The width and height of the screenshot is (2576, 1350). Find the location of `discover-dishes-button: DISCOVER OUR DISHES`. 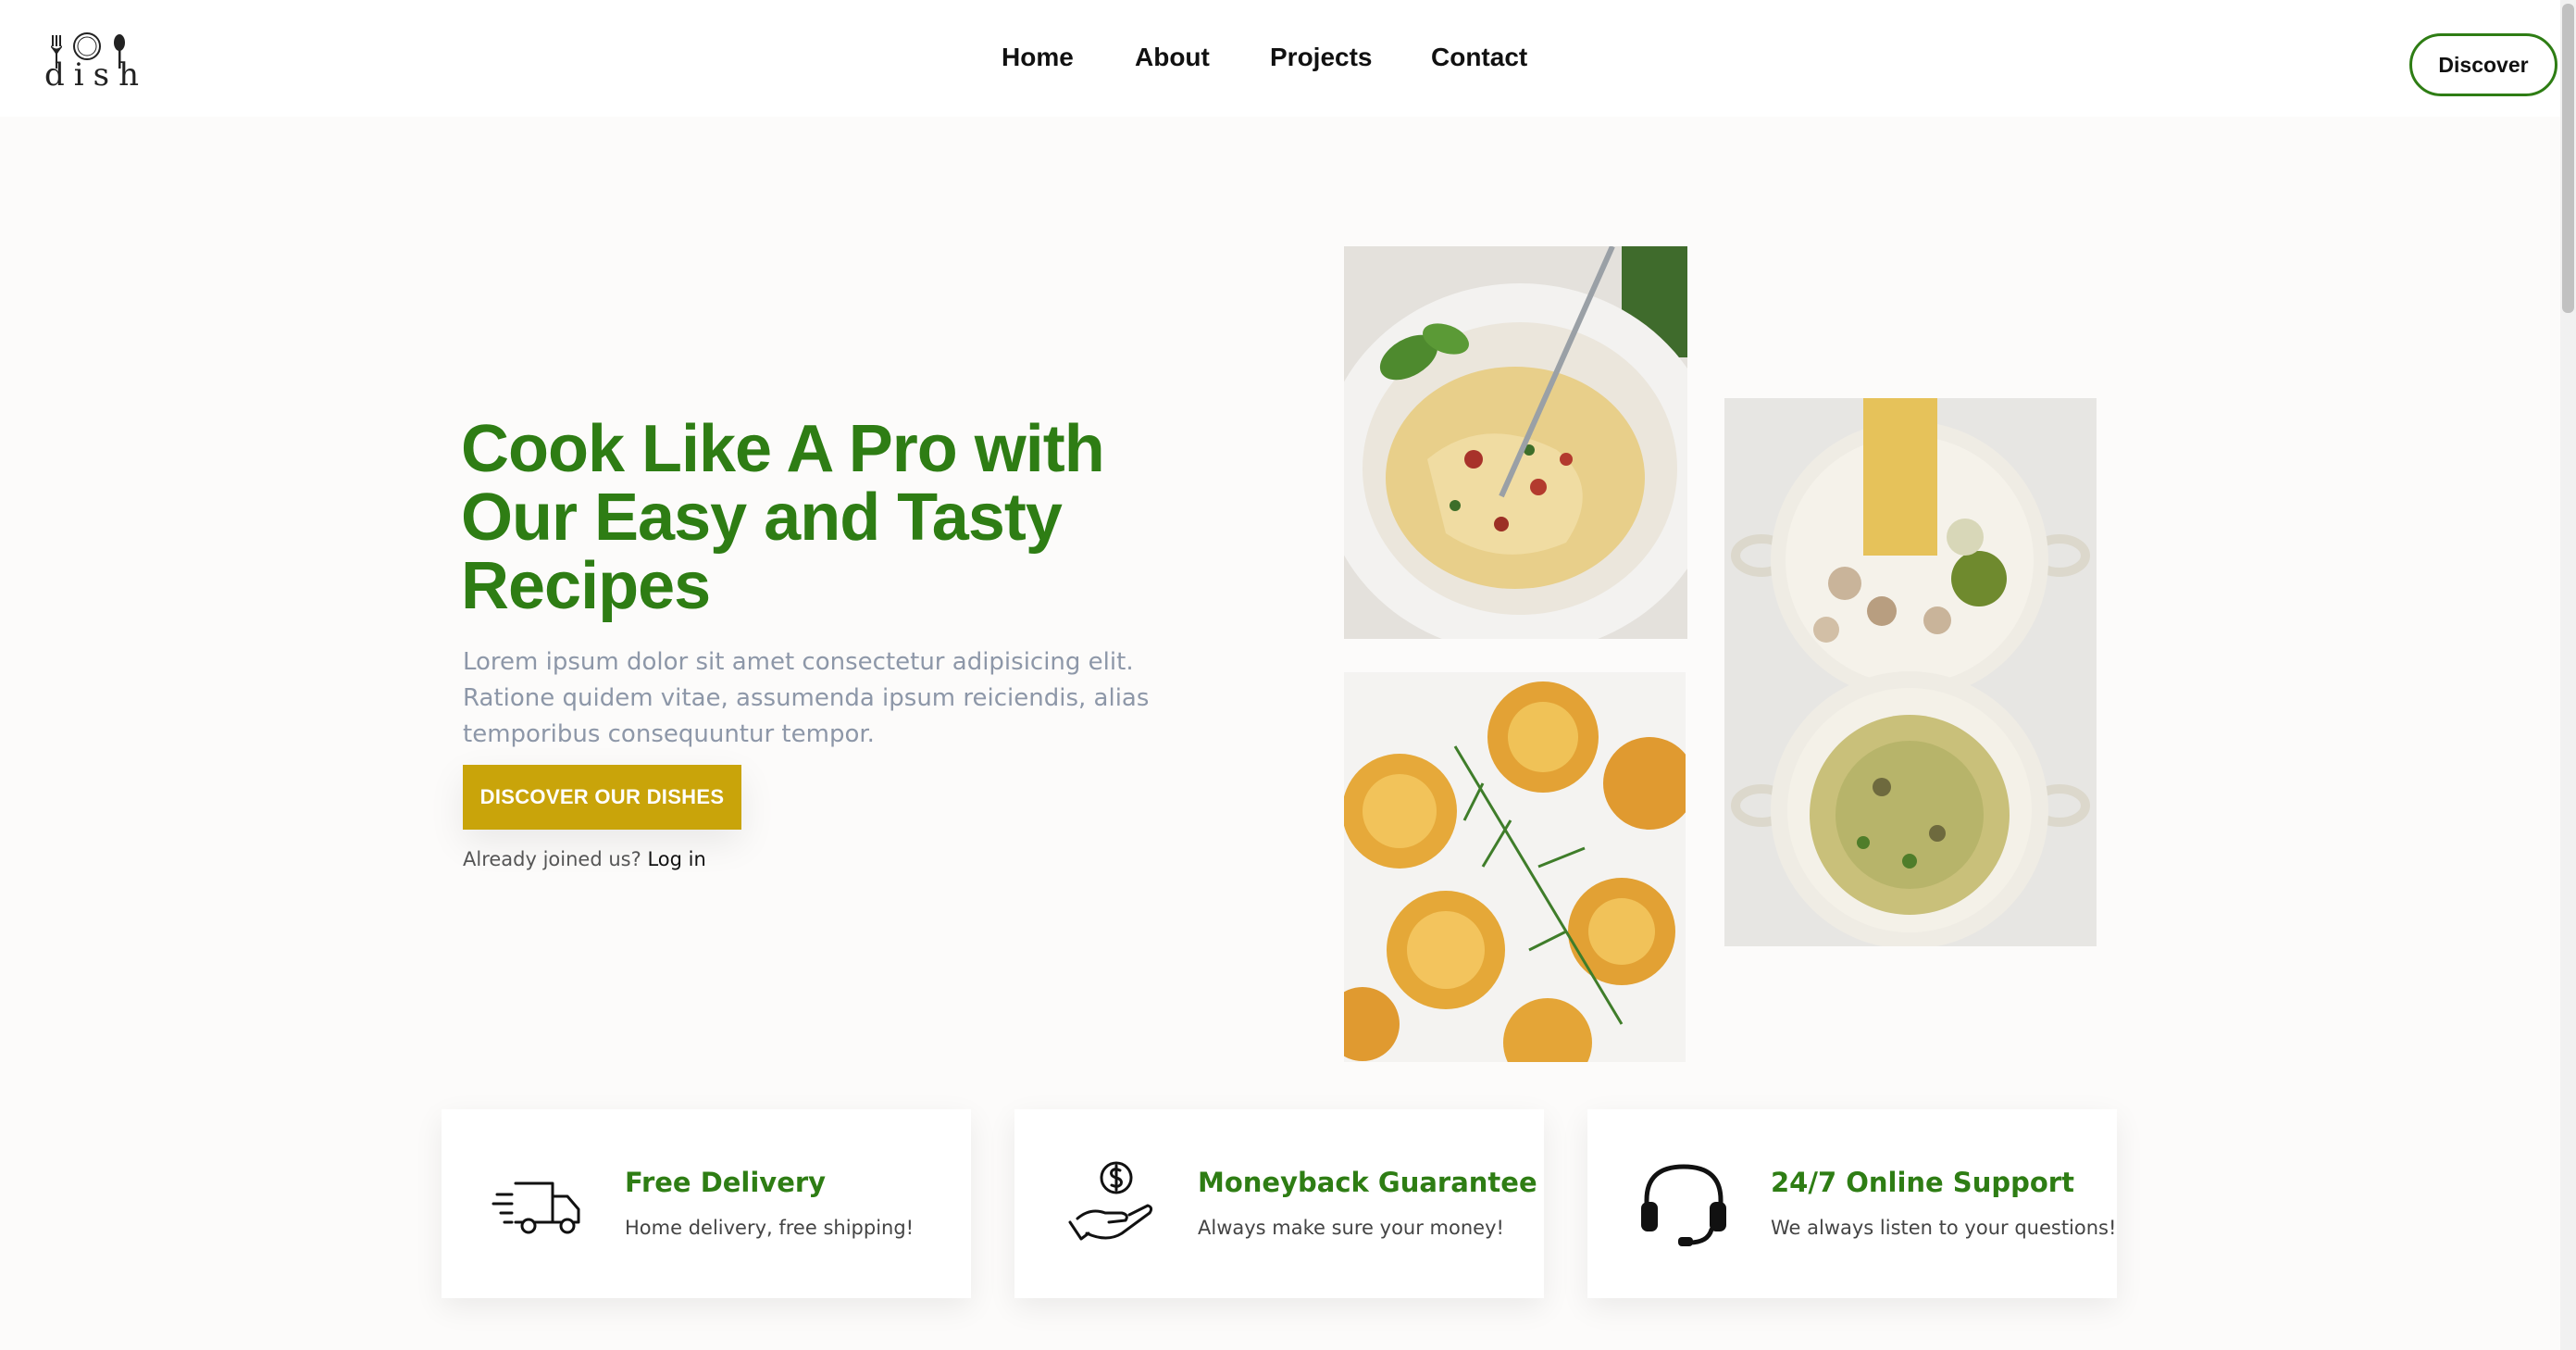

discover-dishes-button: DISCOVER OUR DISHES is located at coordinates (602, 798).